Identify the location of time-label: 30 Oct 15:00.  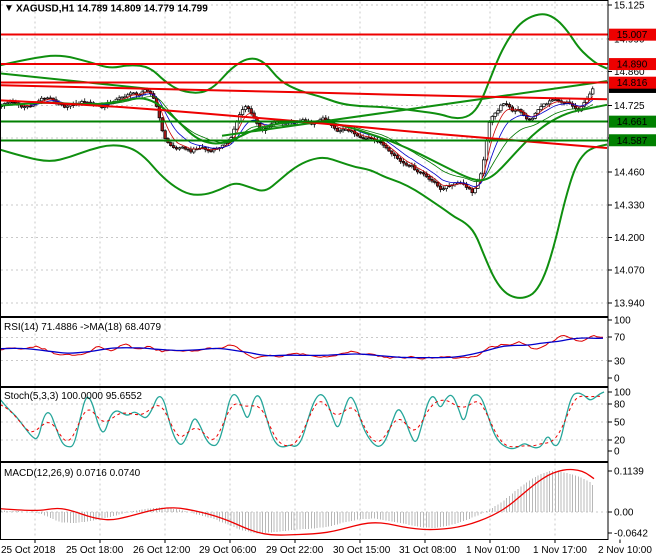
(362, 550).